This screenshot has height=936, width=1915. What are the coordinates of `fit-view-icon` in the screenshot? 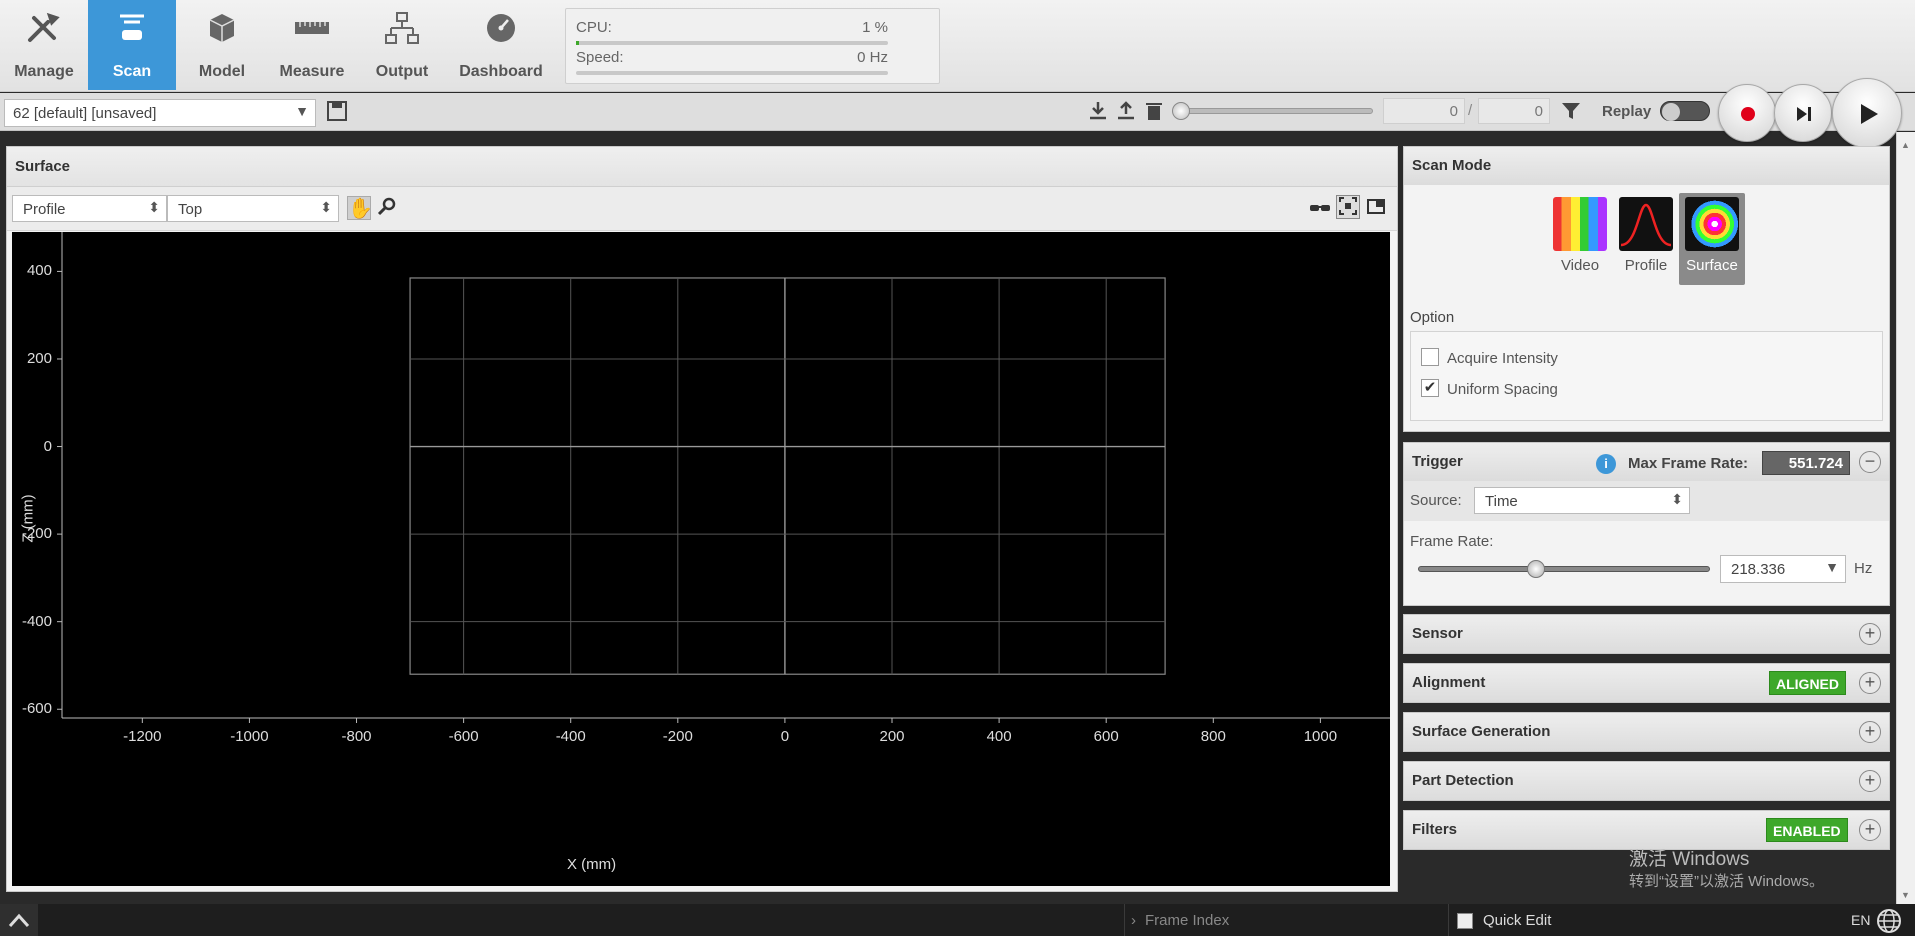 It's located at (1348, 207).